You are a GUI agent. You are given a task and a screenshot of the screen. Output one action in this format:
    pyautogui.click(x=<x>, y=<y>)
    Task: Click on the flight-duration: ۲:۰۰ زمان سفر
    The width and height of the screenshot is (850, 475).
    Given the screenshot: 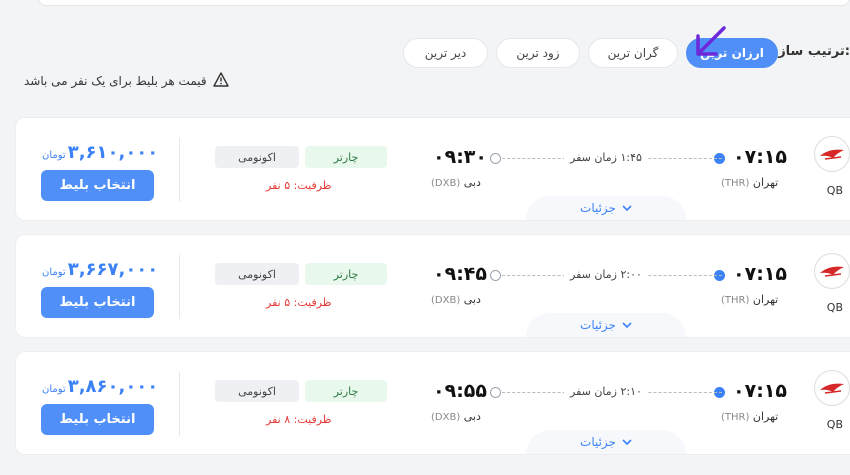 What is the action you would take?
    pyautogui.click(x=606, y=274)
    